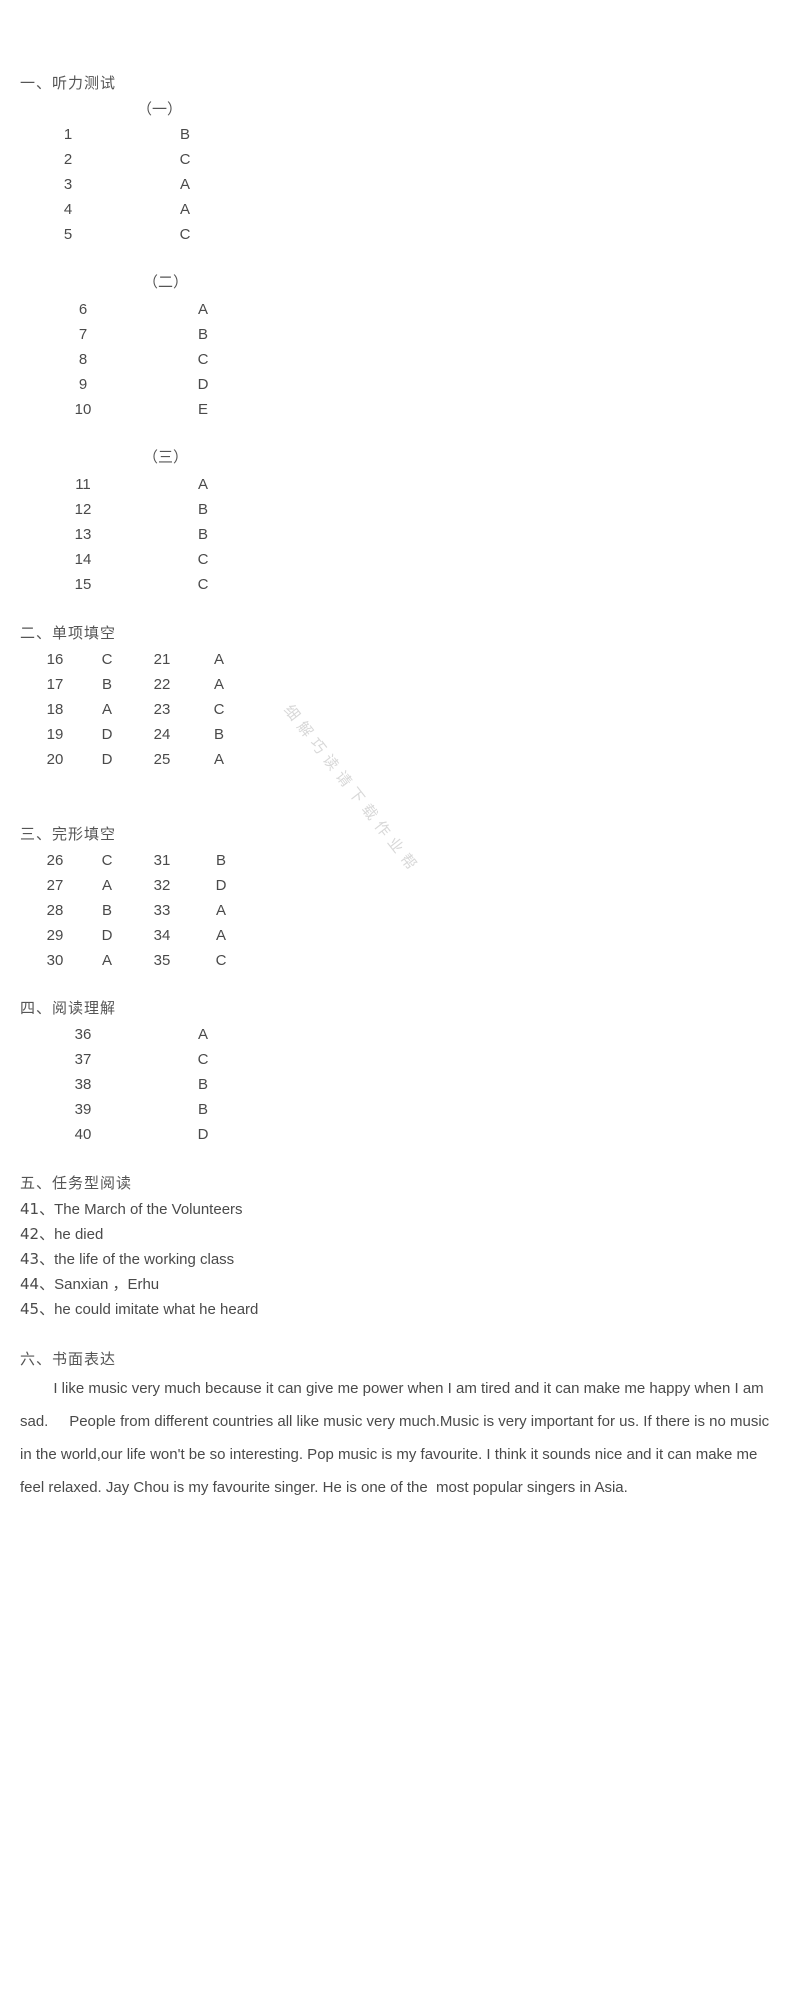 This screenshot has height=2010, width=800. I want to click on question-number: 29, so click(55, 935).